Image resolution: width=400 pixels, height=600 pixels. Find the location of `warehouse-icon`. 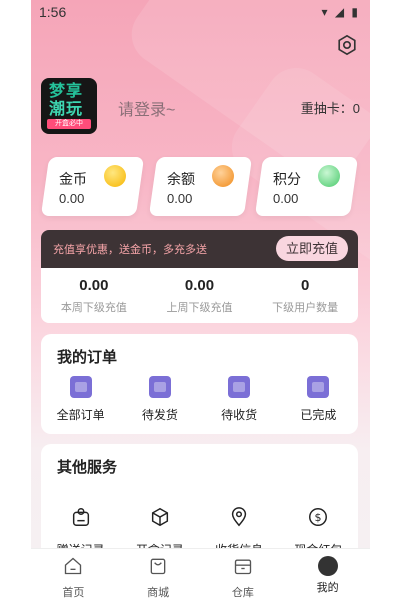

warehouse-icon is located at coordinates (243, 567).